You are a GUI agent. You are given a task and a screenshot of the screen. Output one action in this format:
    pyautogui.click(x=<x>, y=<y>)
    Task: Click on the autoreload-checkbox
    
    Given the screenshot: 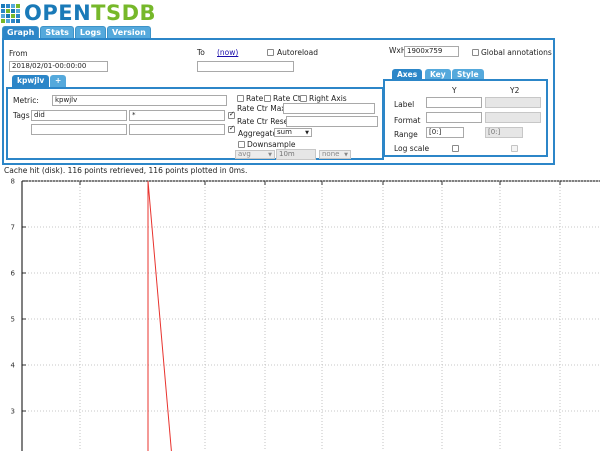 What is the action you would take?
    pyautogui.click(x=270, y=52)
    